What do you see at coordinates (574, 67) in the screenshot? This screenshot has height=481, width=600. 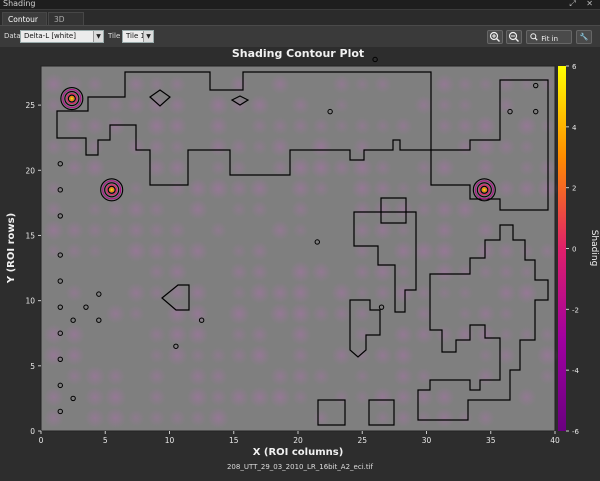 I see `colorbar-tick-label: 6` at bounding box center [574, 67].